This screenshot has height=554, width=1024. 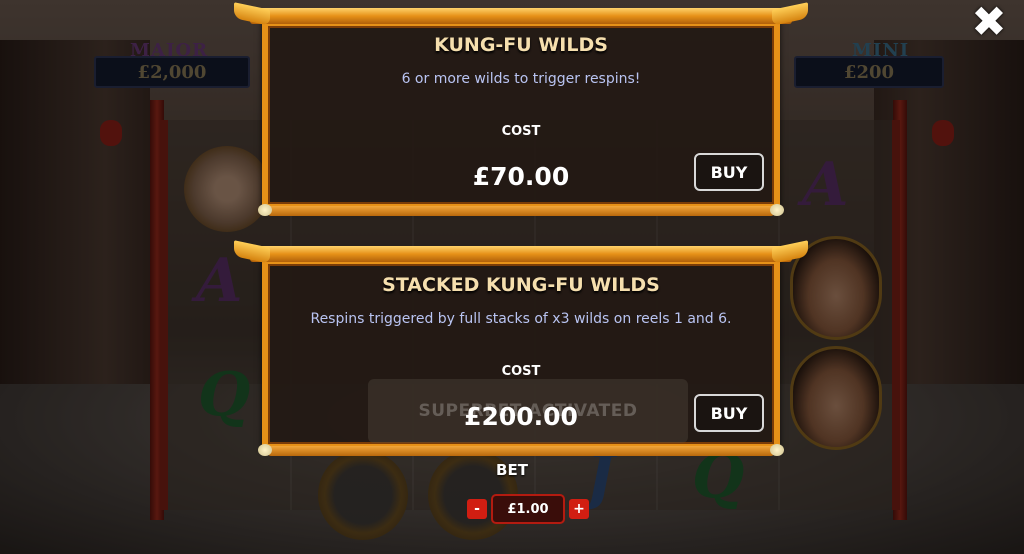 What do you see at coordinates (729, 413) in the screenshot?
I see `buy-button-stacked-kung-fu-wilds: BUY` at bounding box center [729, 413].